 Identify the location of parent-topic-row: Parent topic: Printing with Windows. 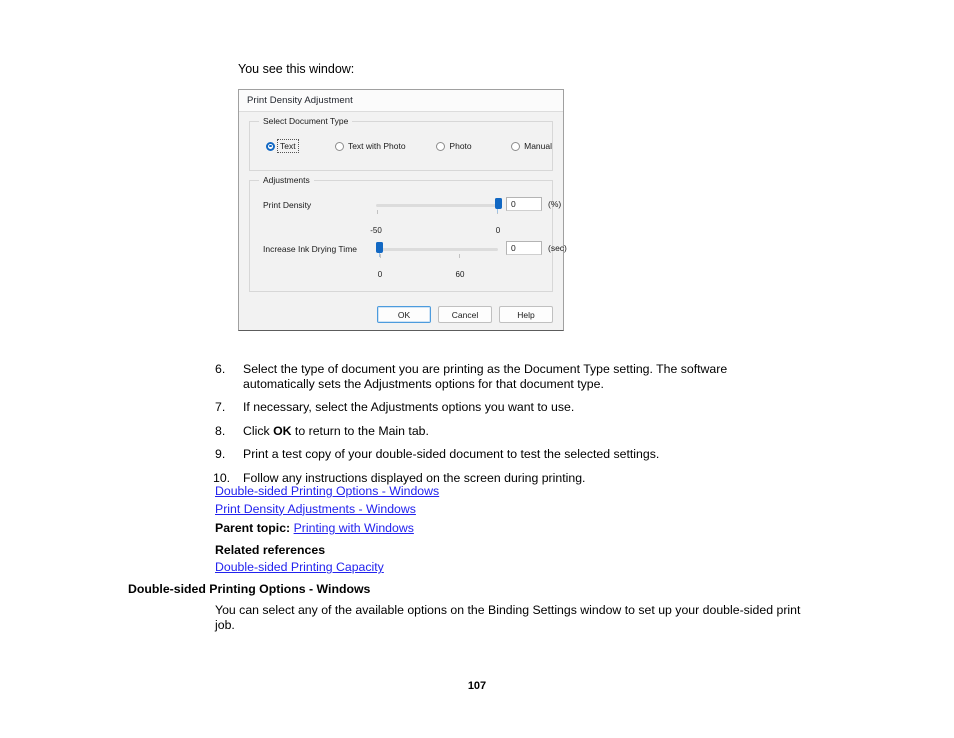
(327, 529).